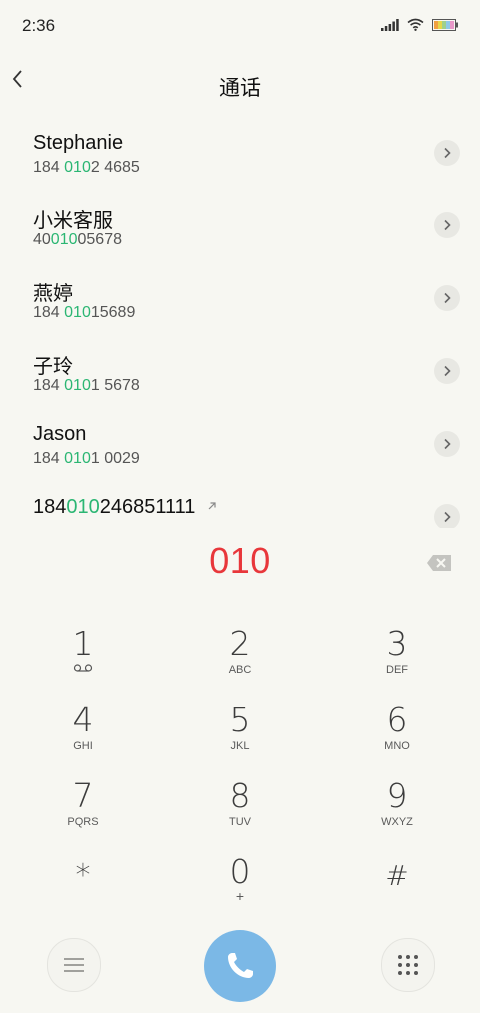 Image resolution: width=480 pixels, height=1013 pixels. I want to click on nav-bar: 通话, so click(240, 83).